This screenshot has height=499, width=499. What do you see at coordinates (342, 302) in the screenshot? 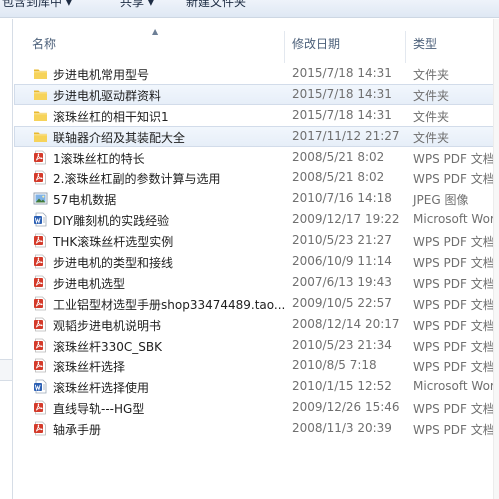
I see `modified-date: 2009/10/5 22:57` at bounding box center [342, 302].